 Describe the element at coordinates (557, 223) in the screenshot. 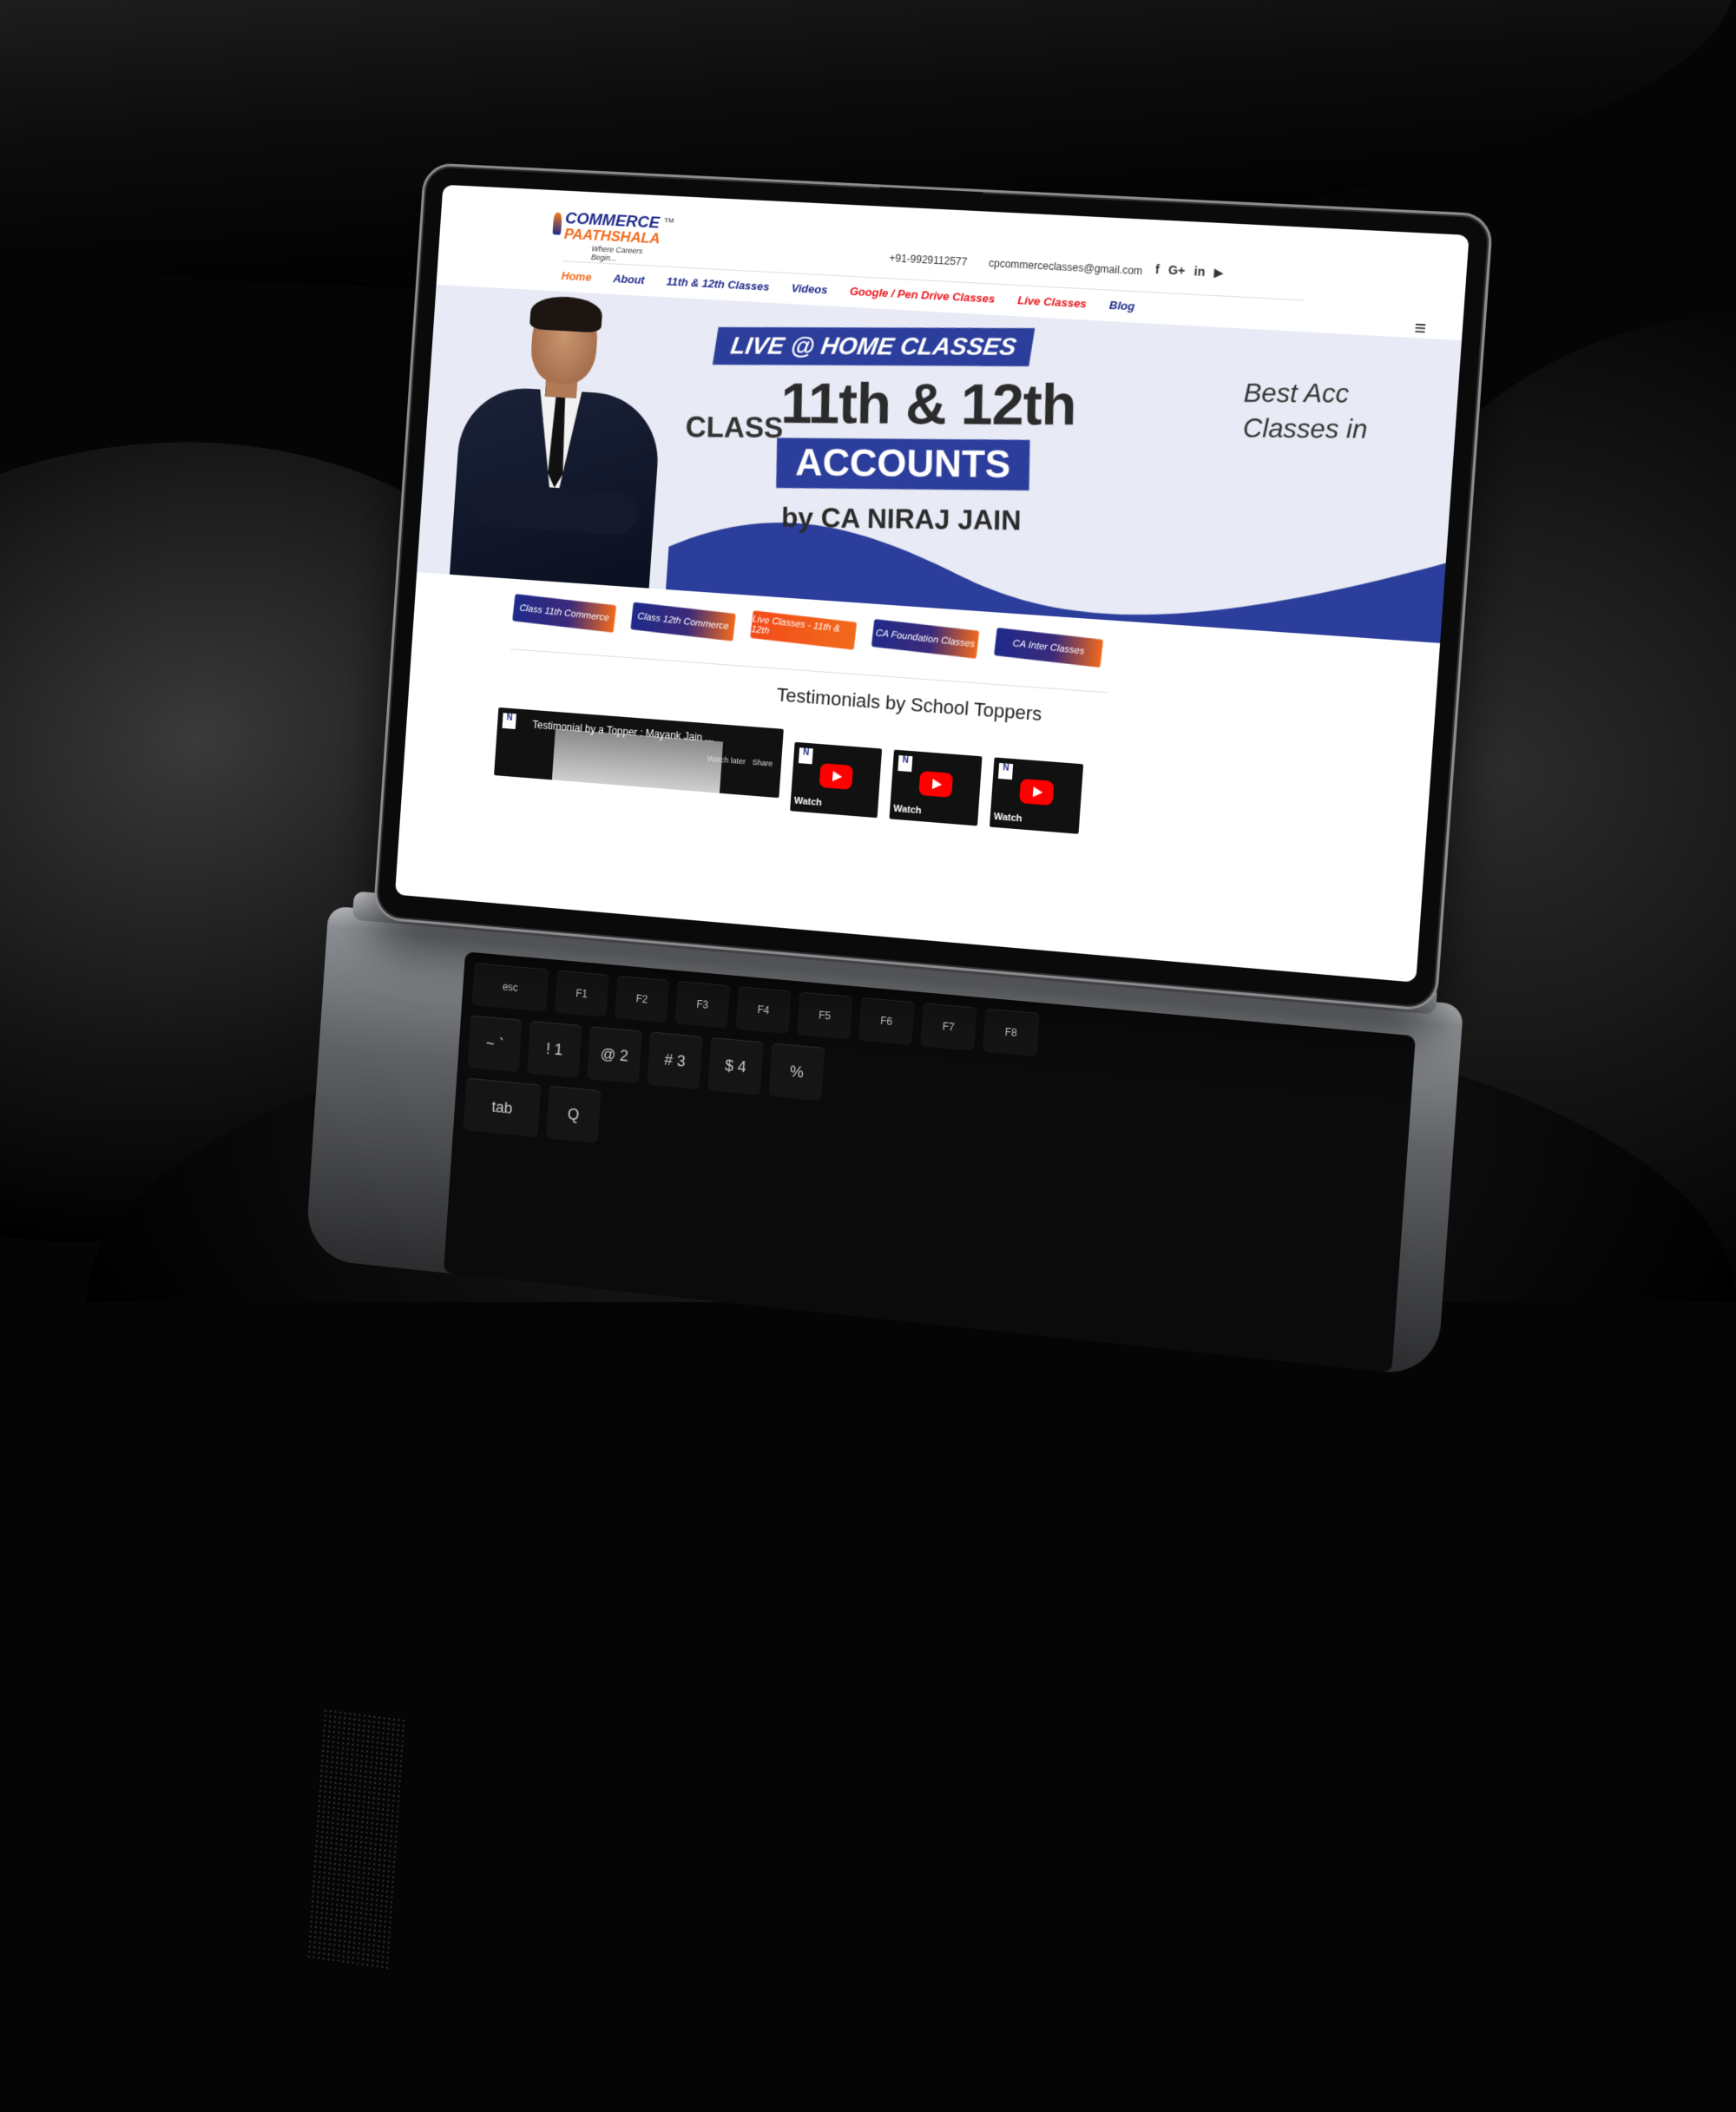

I see `torch-icon` at that location.